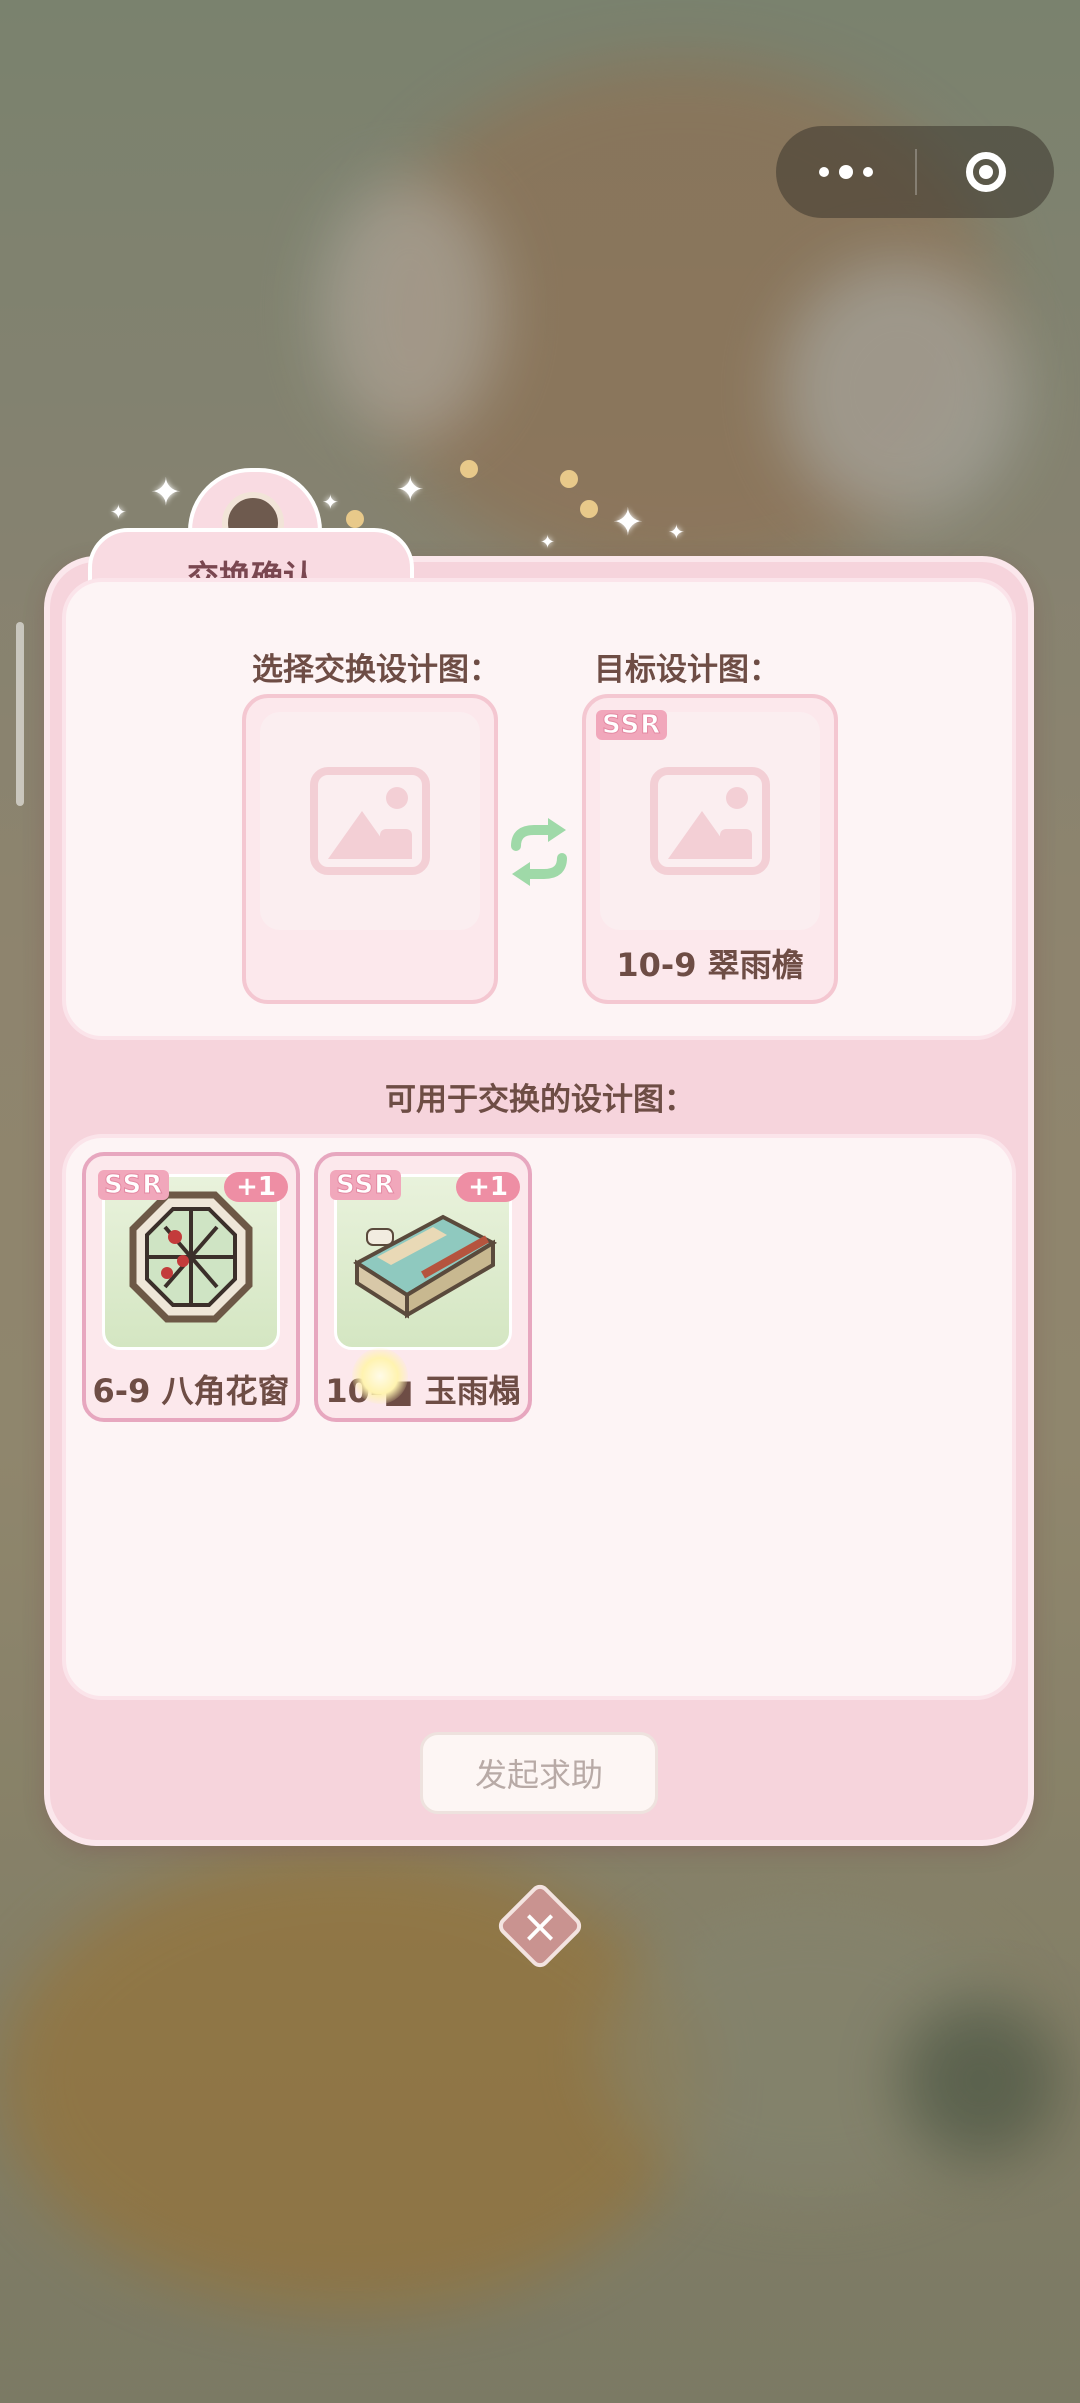 This screenshot has width=1080, height=2403. I want to click on target-label: 目标设计图：, so click(687, 670).